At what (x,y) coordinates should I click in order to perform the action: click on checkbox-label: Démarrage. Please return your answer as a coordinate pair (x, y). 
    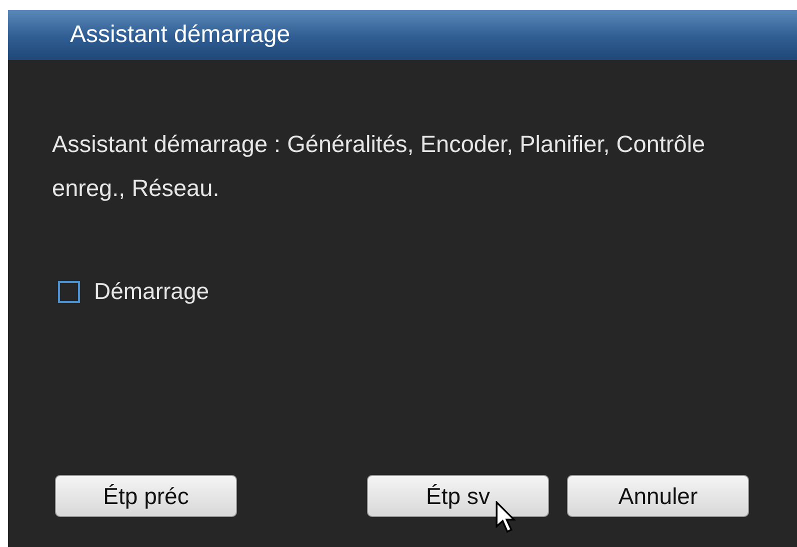
    Looking at the image, I should click on (152, 291).